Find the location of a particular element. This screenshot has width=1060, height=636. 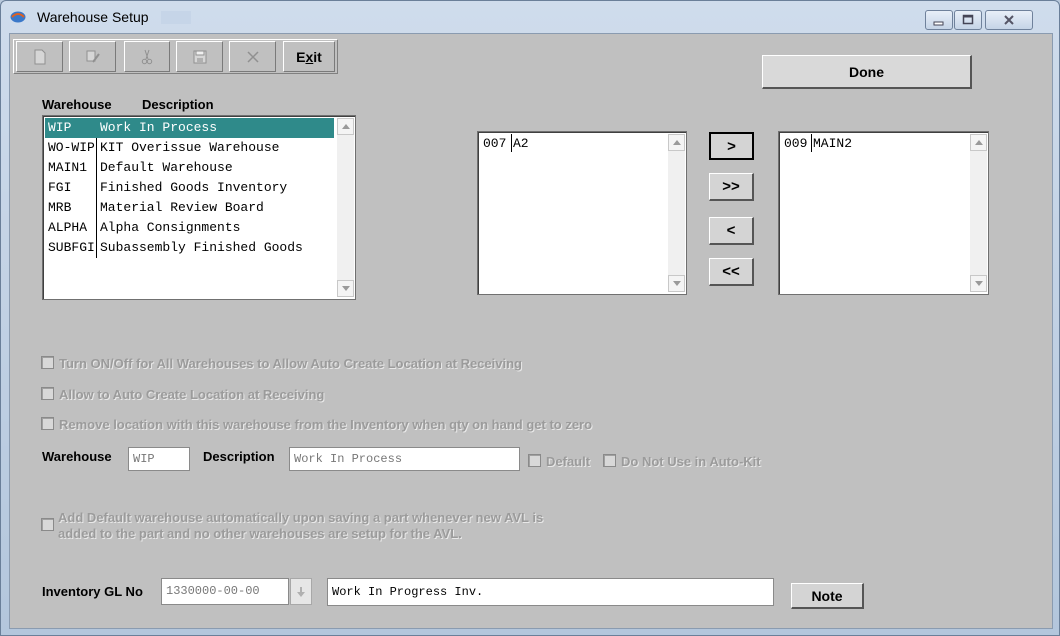

list-item: MRB Material Review Board is located at coordinates (189, 208).